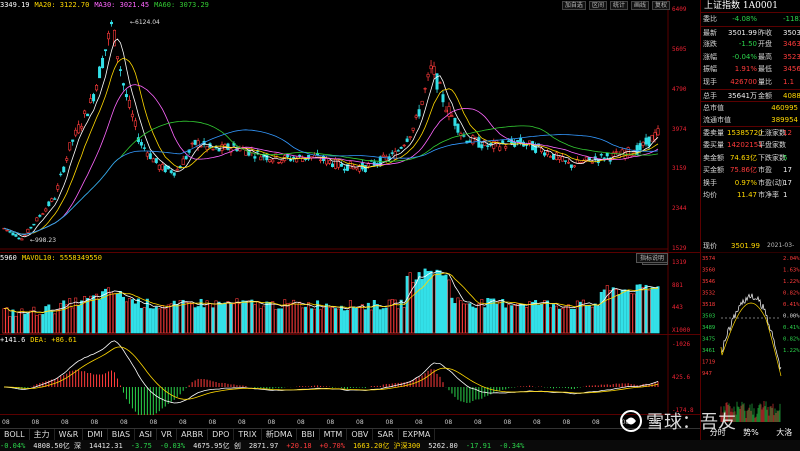 The width and height of the screenshot is (800, 451). Describe the element at coordinates (360, 434) in the screenshot. I see `tab-obv: OBV` at that location.